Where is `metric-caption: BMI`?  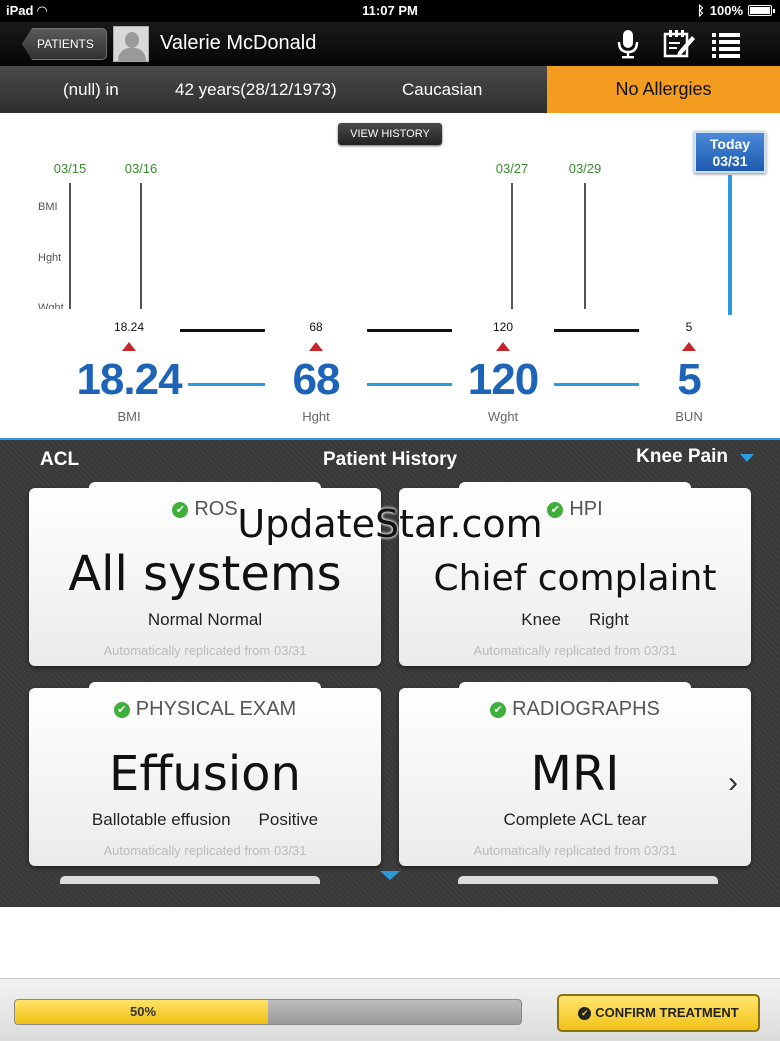
metric-caption: BMI is located at coordinates (129, 416).